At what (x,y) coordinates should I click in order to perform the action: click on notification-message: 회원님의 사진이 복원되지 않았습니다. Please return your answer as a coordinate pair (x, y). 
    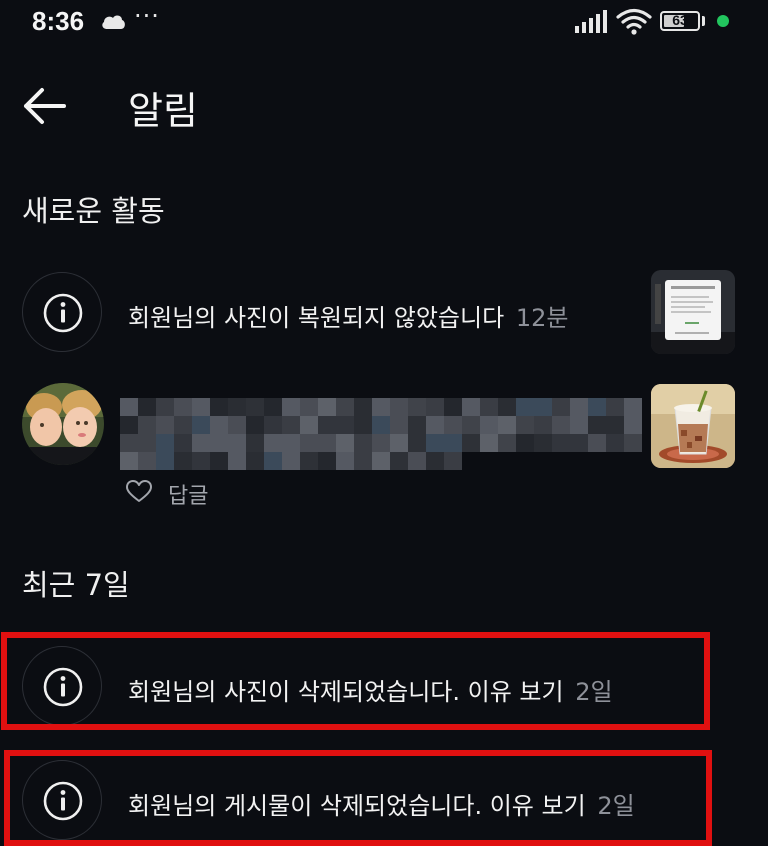
    Looking at the image, I should click on (316, 318).